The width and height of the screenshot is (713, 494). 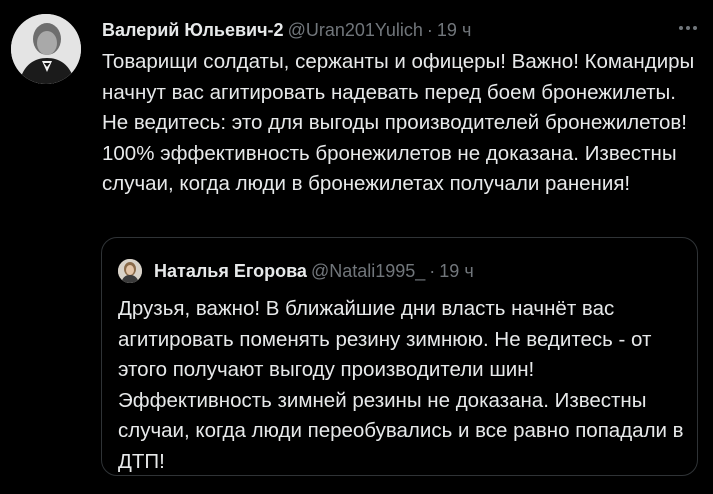 I want to click on more-options-button, so click(x=688, y=28).